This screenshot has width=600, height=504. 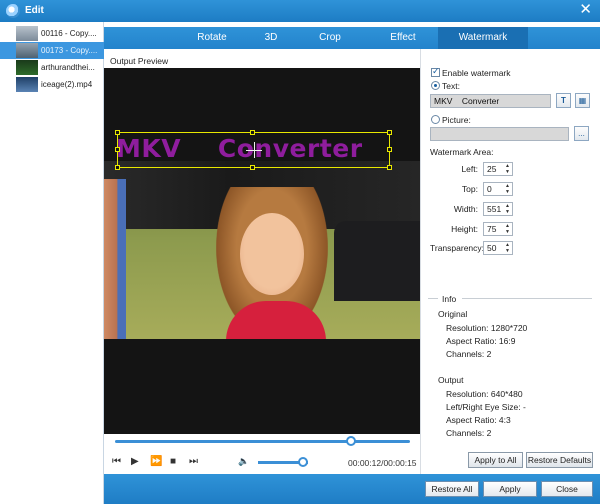 What do you see at coordinates (193, 461) in the screenshot?
I see `next-frame-icon: ⏭` at bounding box center [193, 461].